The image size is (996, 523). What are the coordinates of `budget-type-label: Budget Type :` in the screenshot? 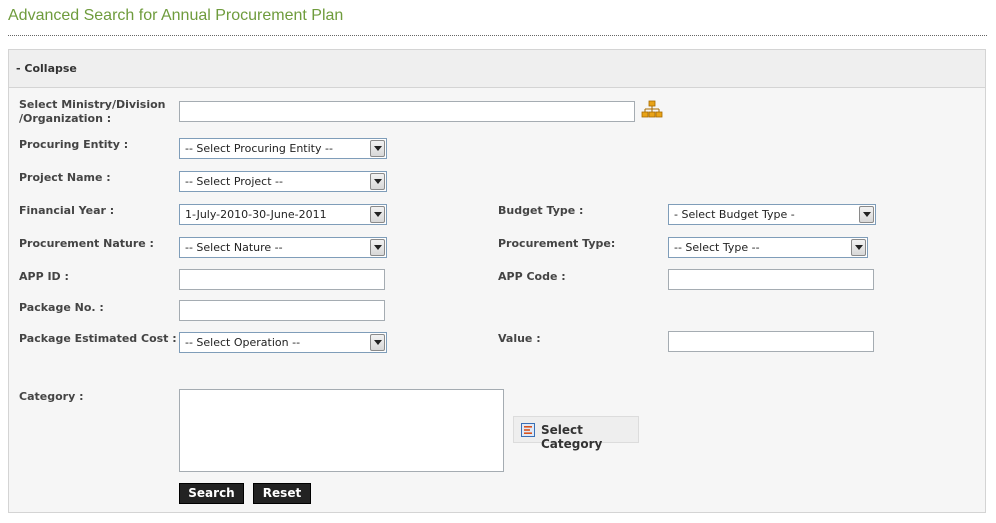 It's located at (541, 210).